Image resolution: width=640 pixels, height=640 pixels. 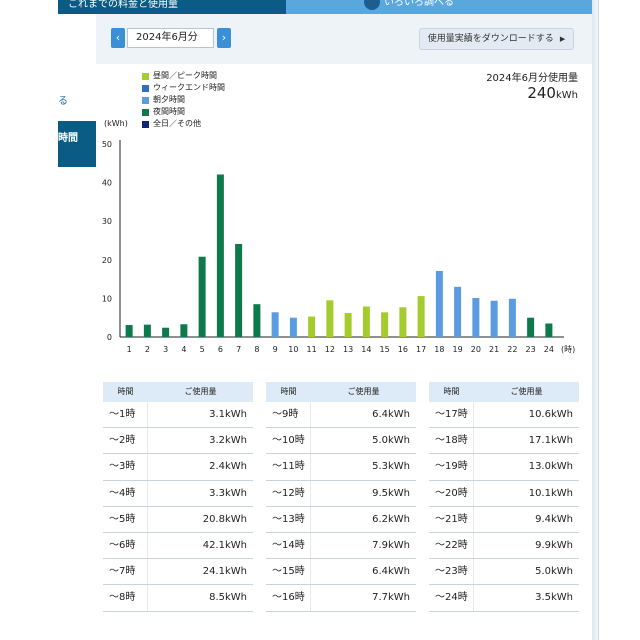 What do you see at coordinates (490, 39) in the screenshot?
I see `download-button-label: 使用量実績をダウンロードする` at bounding box center [490, 39].